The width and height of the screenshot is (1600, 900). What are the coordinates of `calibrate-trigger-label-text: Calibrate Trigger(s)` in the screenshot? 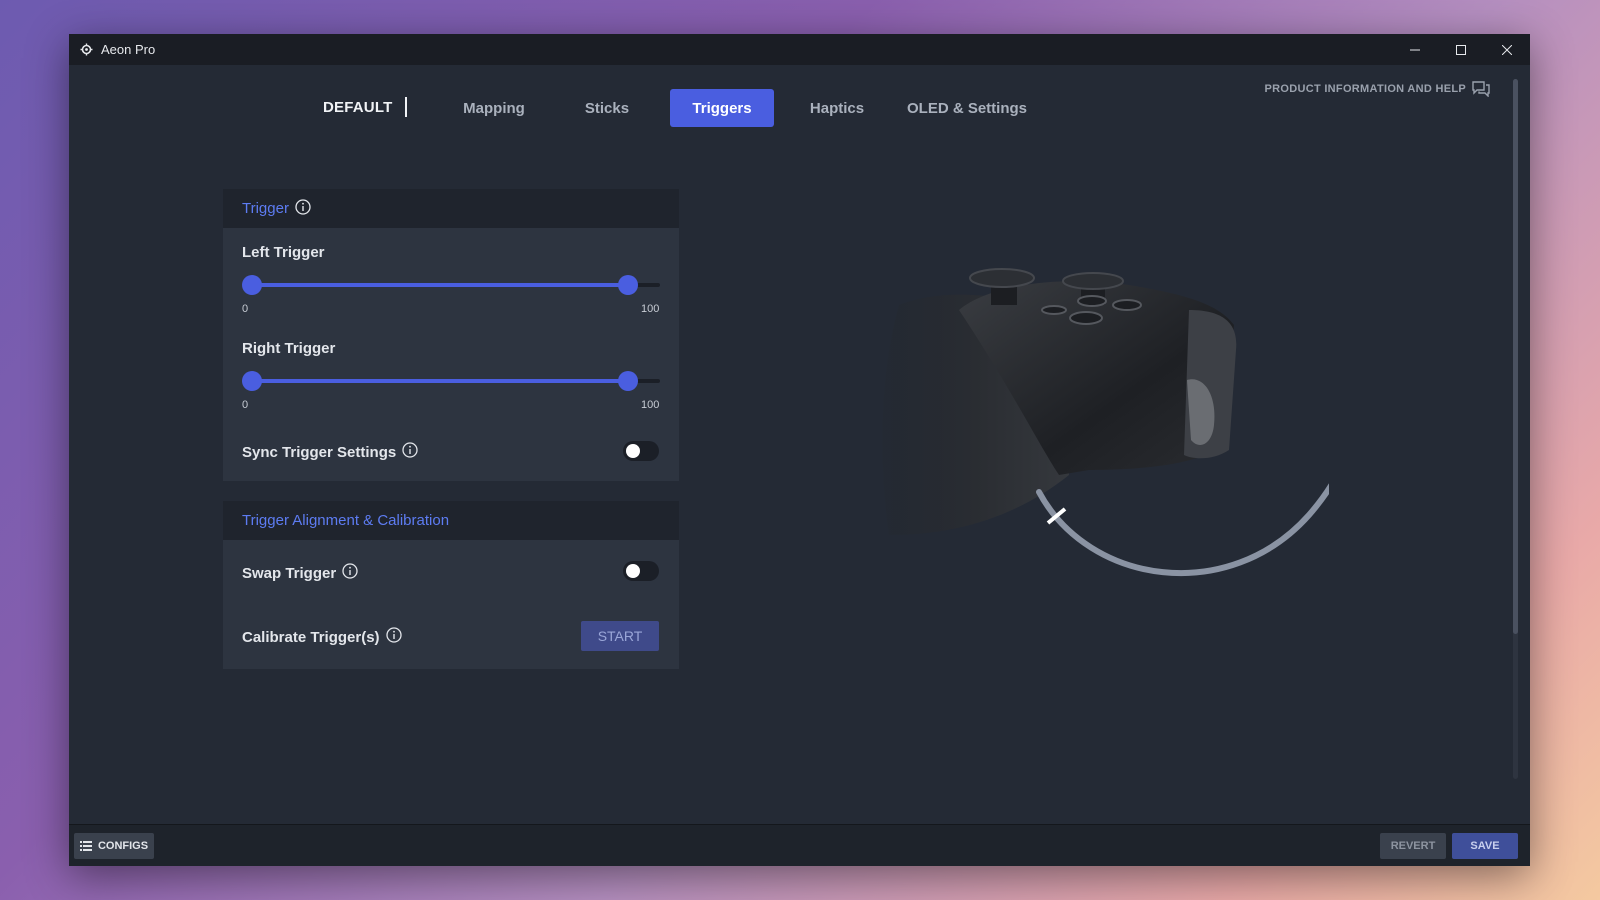 It's located at (311, 637).